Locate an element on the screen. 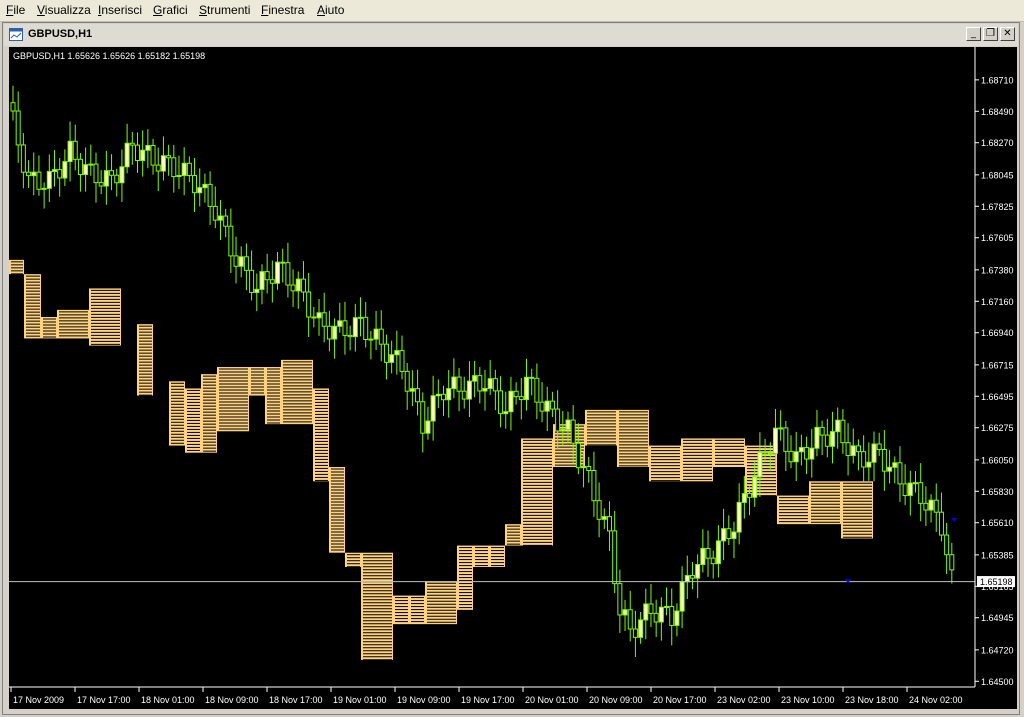 The height and width of the screenshot is (717, 1024). window-title-bar: GBPUSD,H1 _ ❐ ✕ is located at coordinates (511, 35).